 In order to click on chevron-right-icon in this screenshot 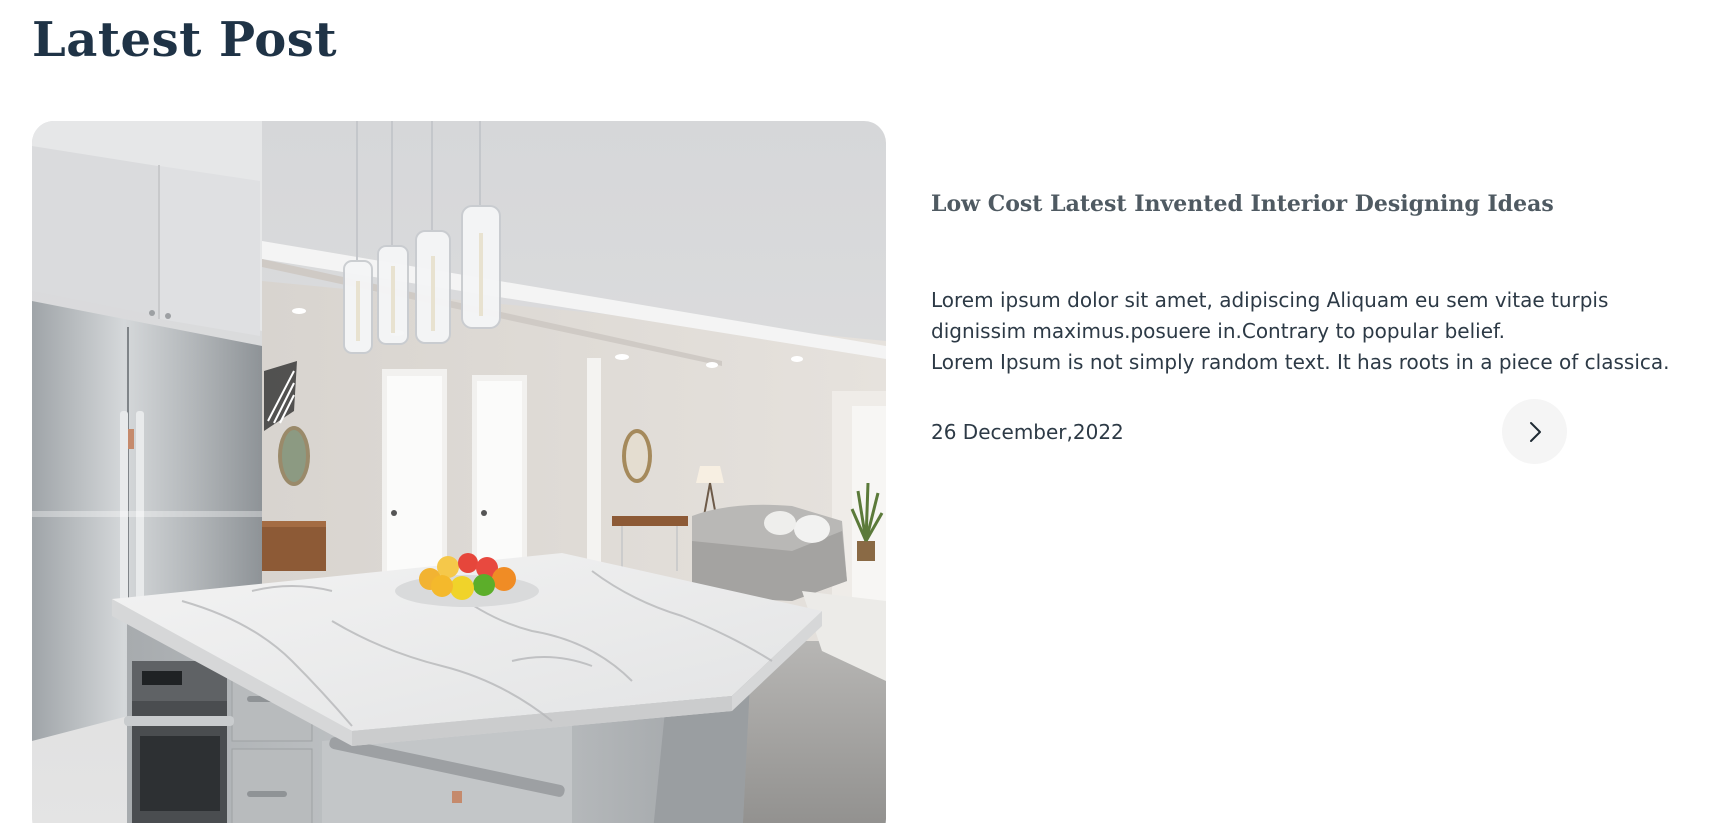, I will do `click(1535, 431)`.